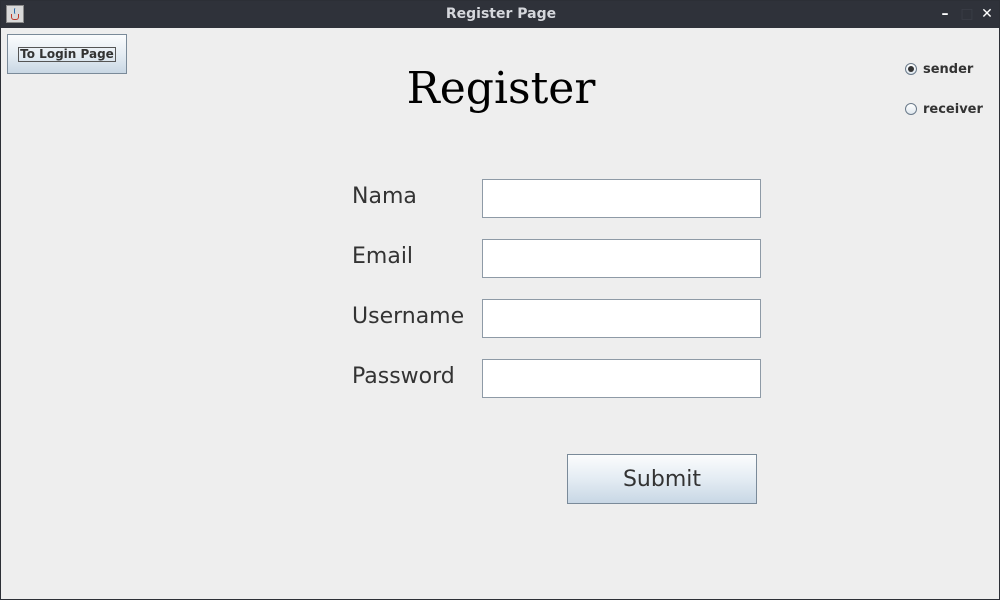  I want to click on nama-label: Nama, so click(384, 196).